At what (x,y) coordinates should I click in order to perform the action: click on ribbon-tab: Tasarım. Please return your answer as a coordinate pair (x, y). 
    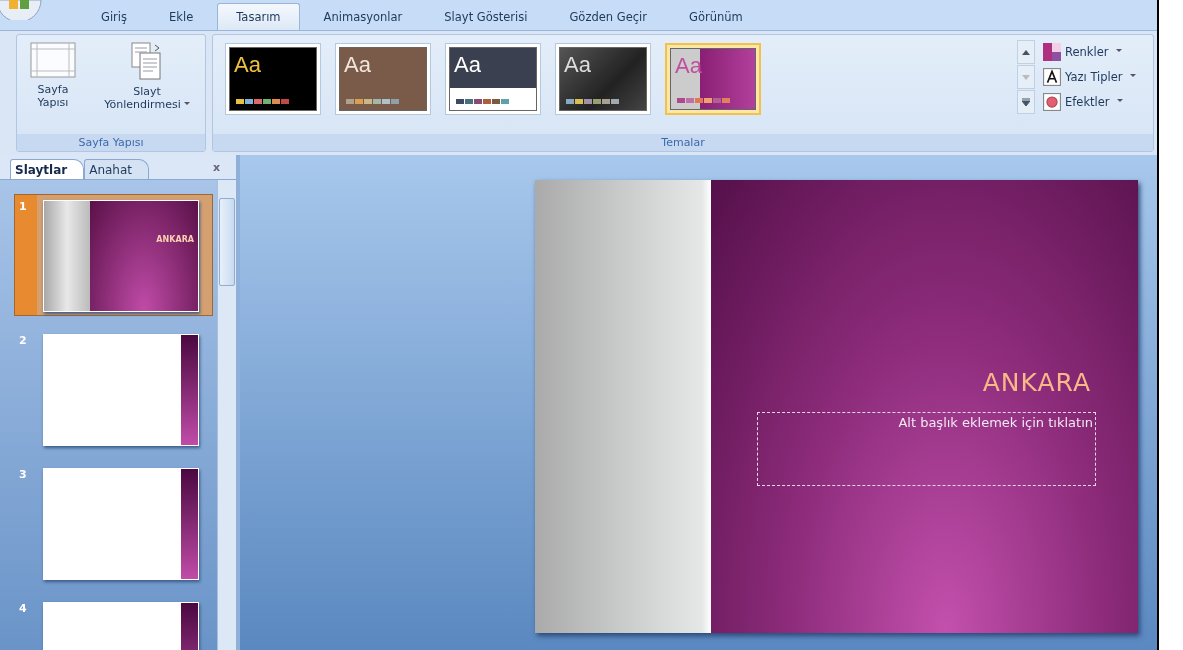
    Looking at the image, I should click on (258, 16).